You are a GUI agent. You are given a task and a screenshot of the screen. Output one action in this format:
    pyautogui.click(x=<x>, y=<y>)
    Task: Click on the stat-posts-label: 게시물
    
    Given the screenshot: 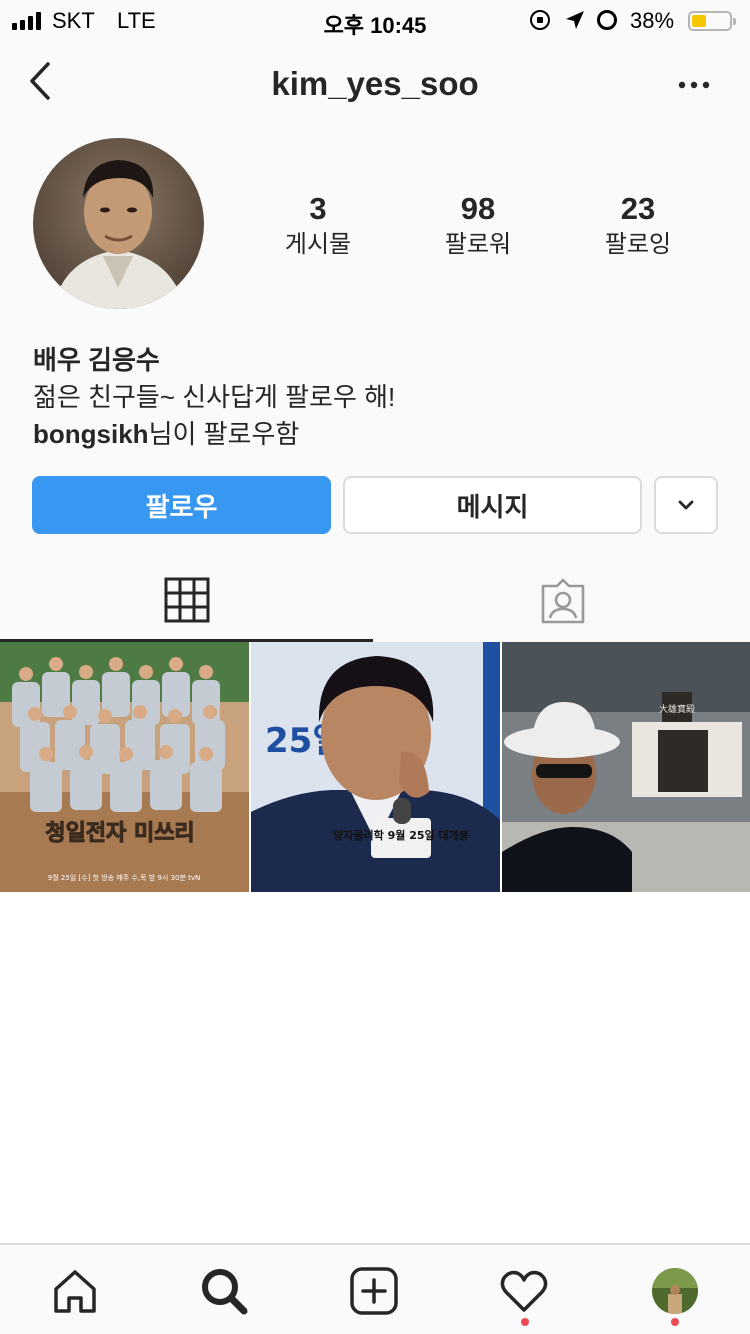 What is the action you would take?
    pyautogui.click(x=318, y=244)
    